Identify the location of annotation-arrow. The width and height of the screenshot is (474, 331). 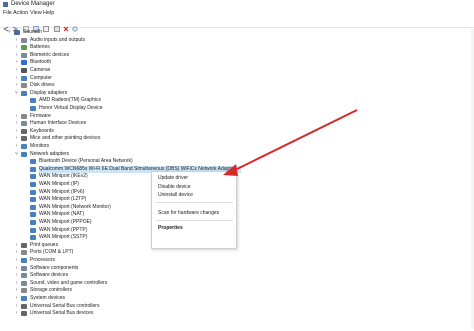
(290, 142).